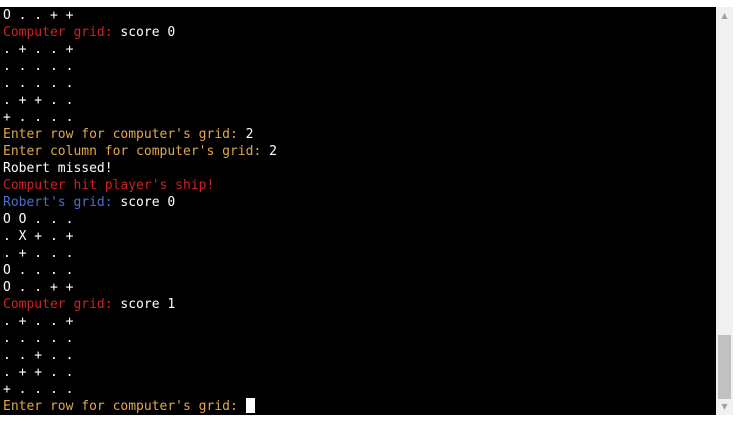 This screenshot has width=755, height=421. Describe the element at coordinates (38, 270) in the screenshot. I see `terminal-text: O . . . .` at that location.